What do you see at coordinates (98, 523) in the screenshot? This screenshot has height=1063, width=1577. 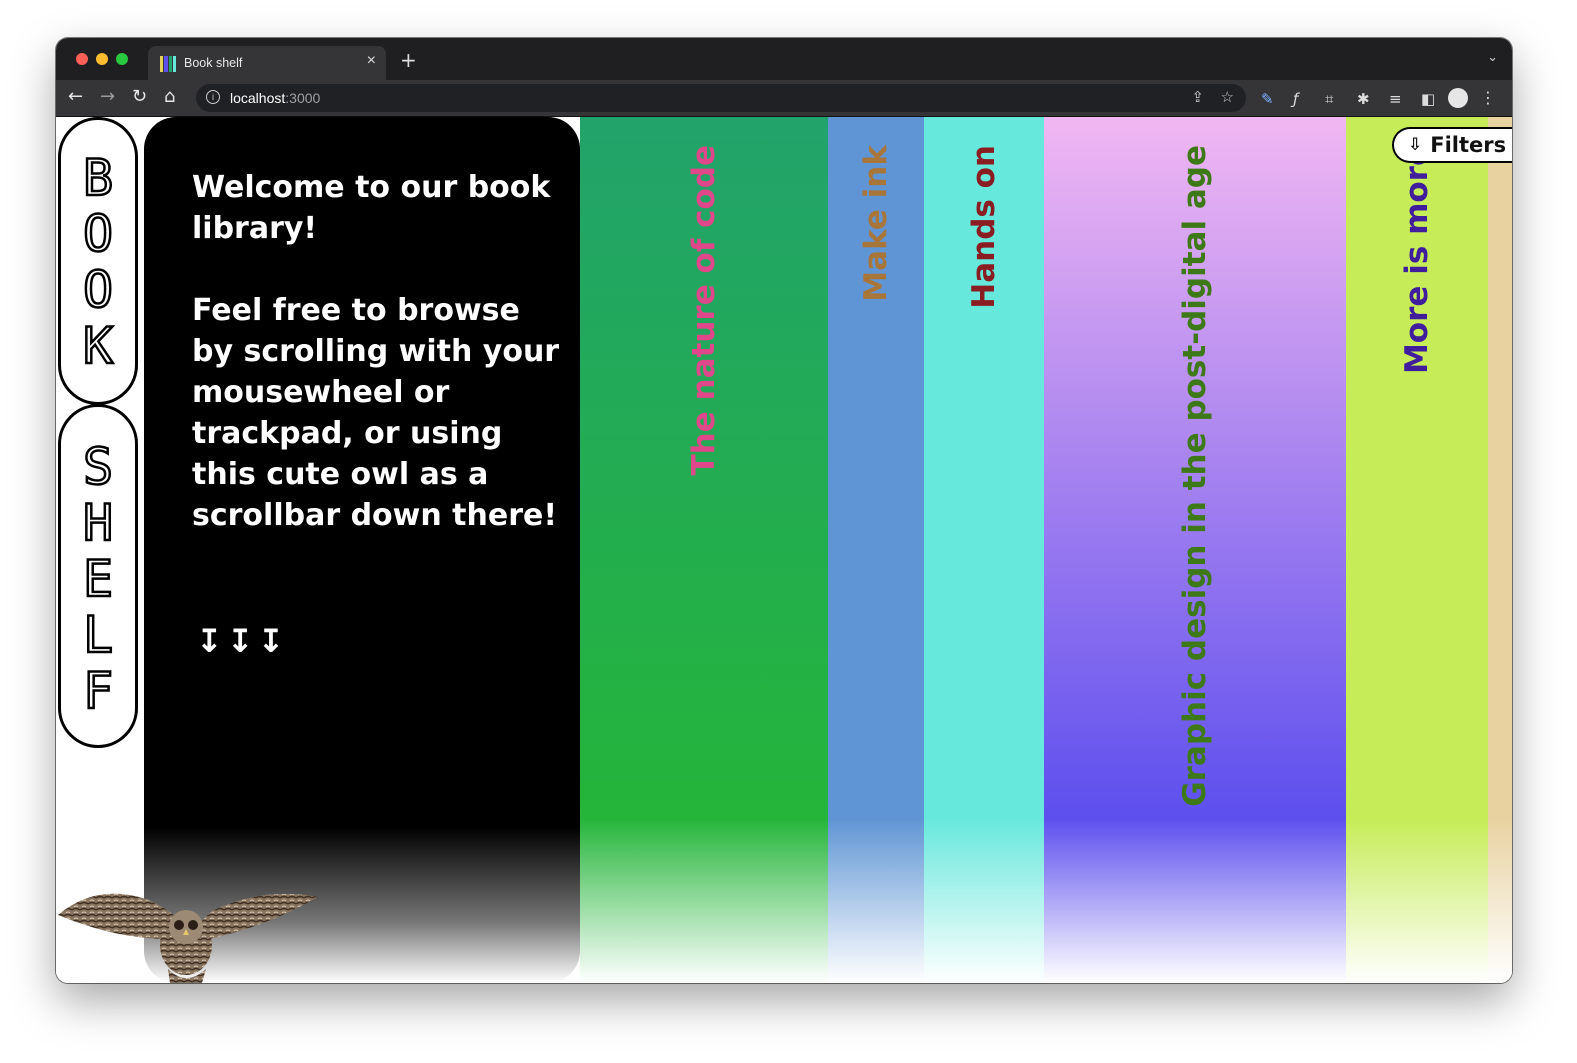 I see `logo-letter: H` at bounding box center [98, 523].